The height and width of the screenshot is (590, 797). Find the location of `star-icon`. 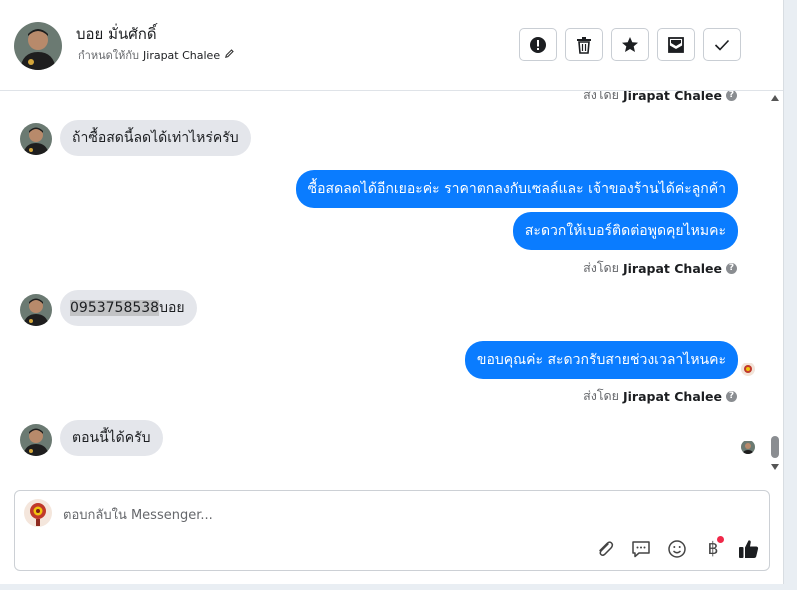

star-icon is located at coordinates (630, 44).